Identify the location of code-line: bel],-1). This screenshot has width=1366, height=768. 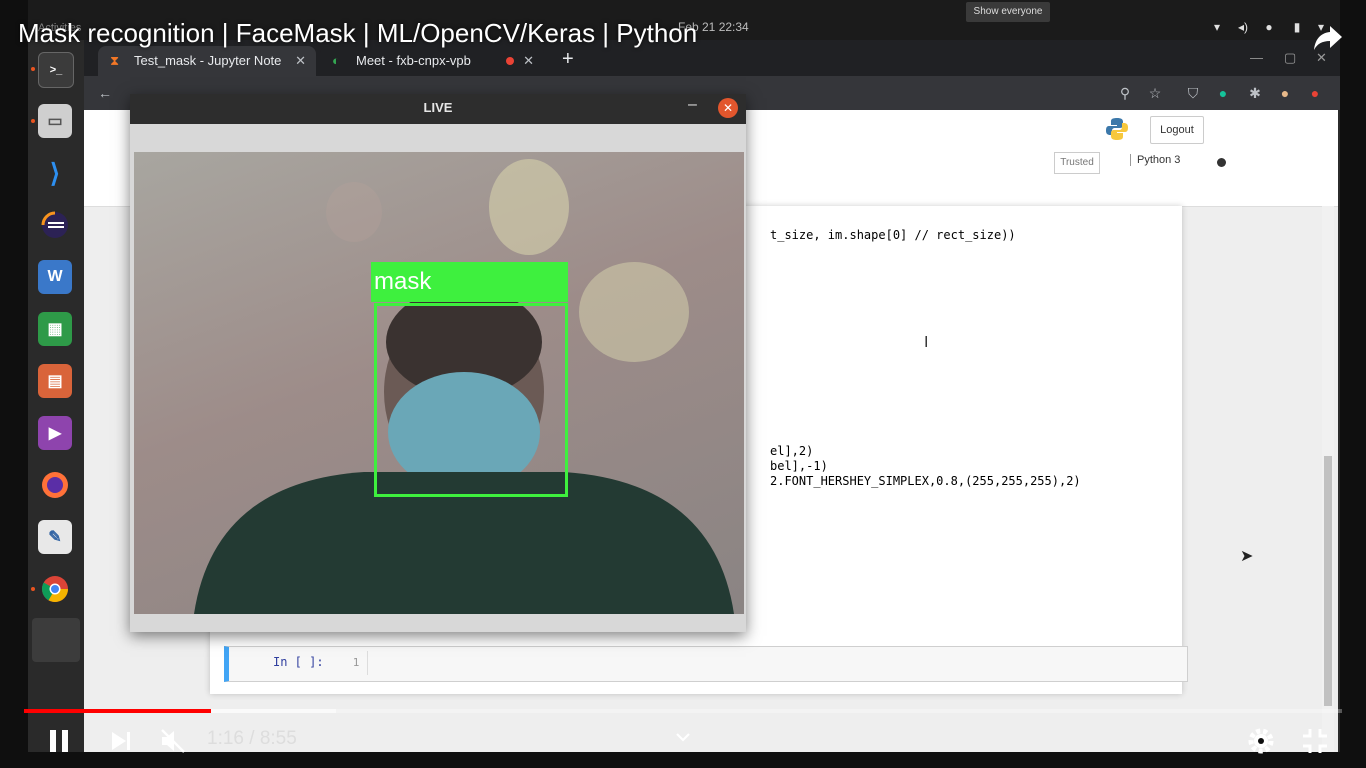
(799, 466).